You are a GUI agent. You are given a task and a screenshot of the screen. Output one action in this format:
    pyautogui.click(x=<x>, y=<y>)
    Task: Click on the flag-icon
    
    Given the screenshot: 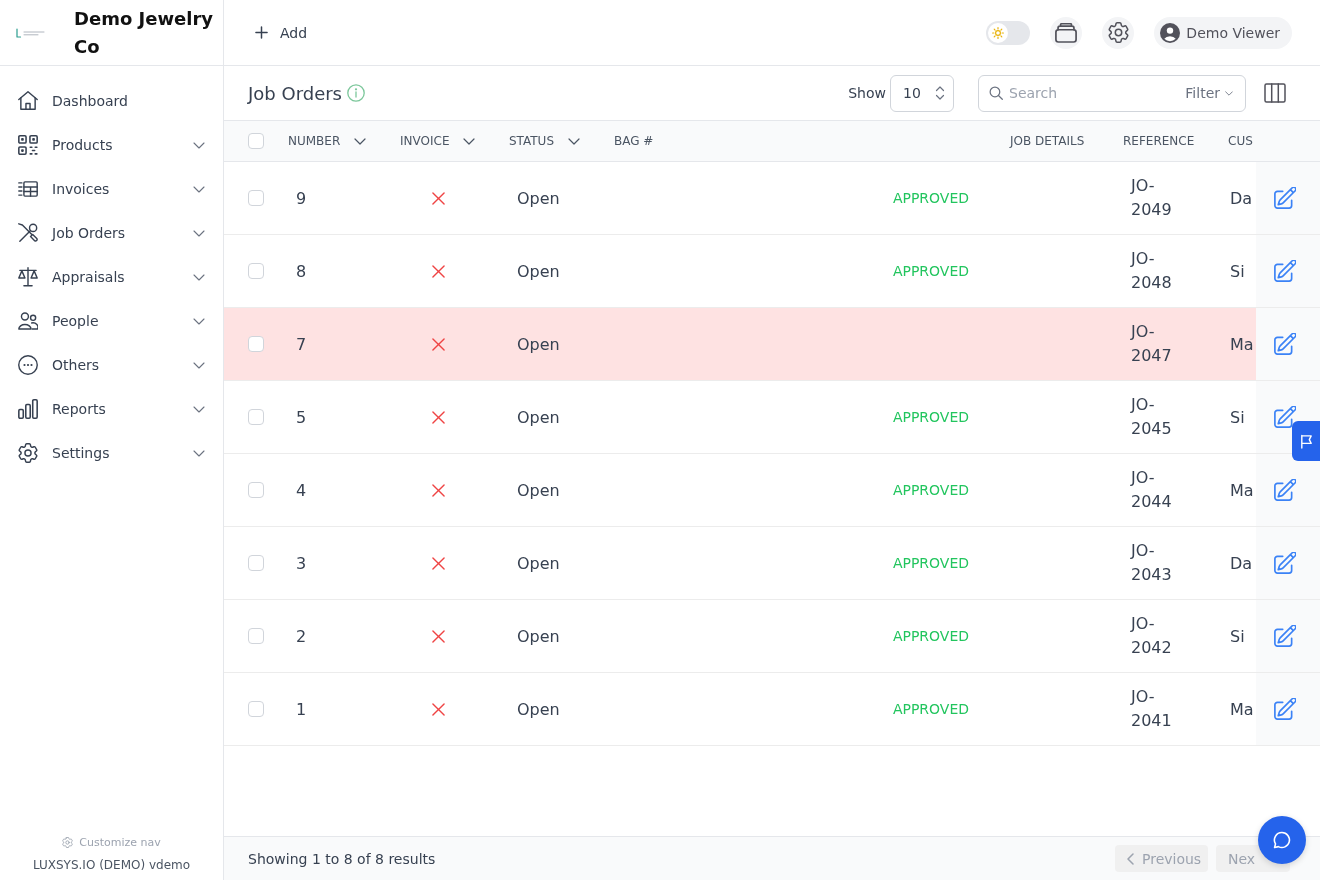 What is the action you would take?
    pyautogui.click(x=1306, y=441)
    